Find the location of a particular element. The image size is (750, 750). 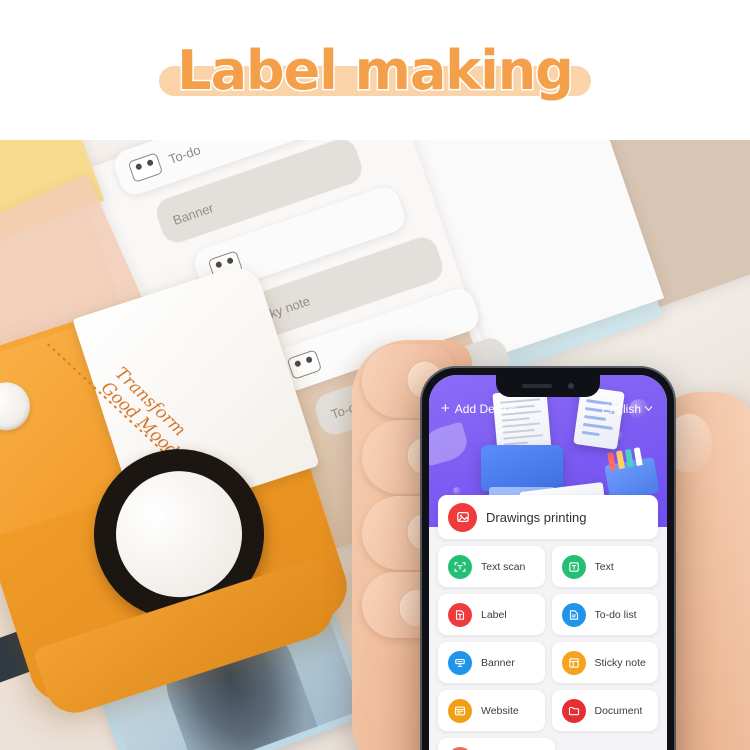

feature-label: Sticky note is located at coordinates (620, 662).